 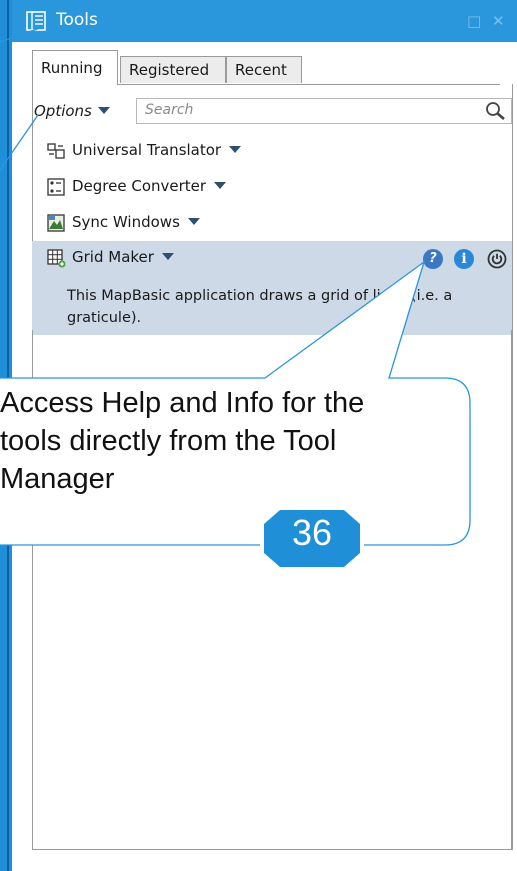 What do you see at coordinates (123, 257) in the screenshot?
I see `tool-label: Grid Maker` at bounding box center [123, 257].